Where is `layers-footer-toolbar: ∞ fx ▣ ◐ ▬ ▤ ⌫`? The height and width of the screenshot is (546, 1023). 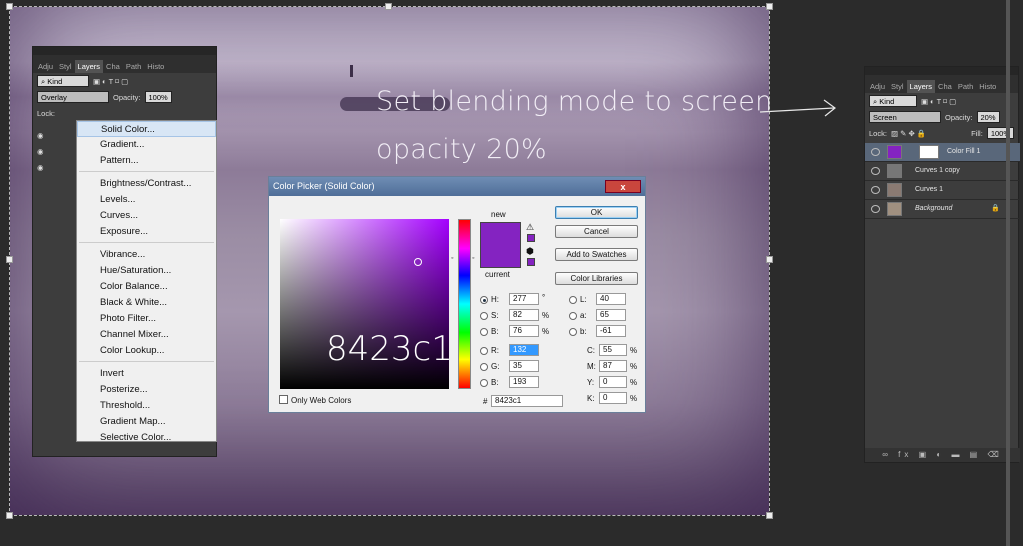
layers-footer-toolbar: ∞ fx ▣ ◐ ▬ ▤ ⌫ is located at coordinates (942, 455).